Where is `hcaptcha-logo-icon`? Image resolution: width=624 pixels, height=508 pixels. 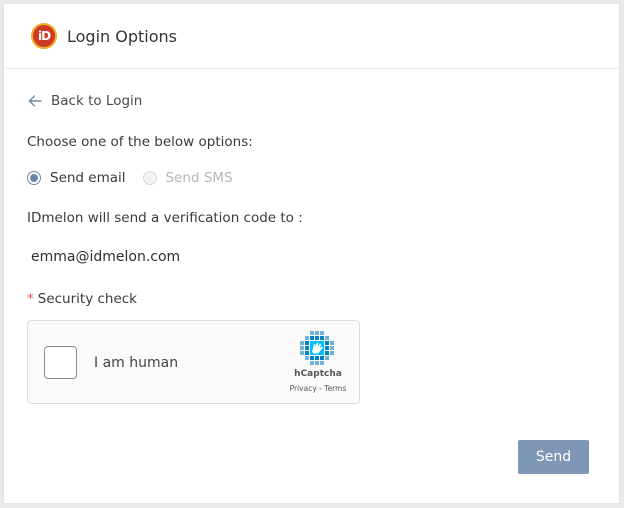 hcaptcha-logo-icon is located at coordinates (317, 348).